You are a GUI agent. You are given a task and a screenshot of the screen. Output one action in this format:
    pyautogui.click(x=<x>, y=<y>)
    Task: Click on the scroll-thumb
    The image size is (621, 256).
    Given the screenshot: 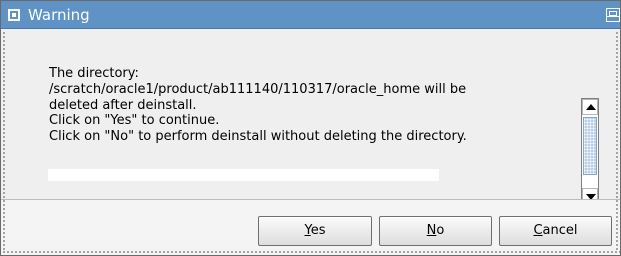 What is the action you would take?
    pyautogui.click(x=590, y=146)
    